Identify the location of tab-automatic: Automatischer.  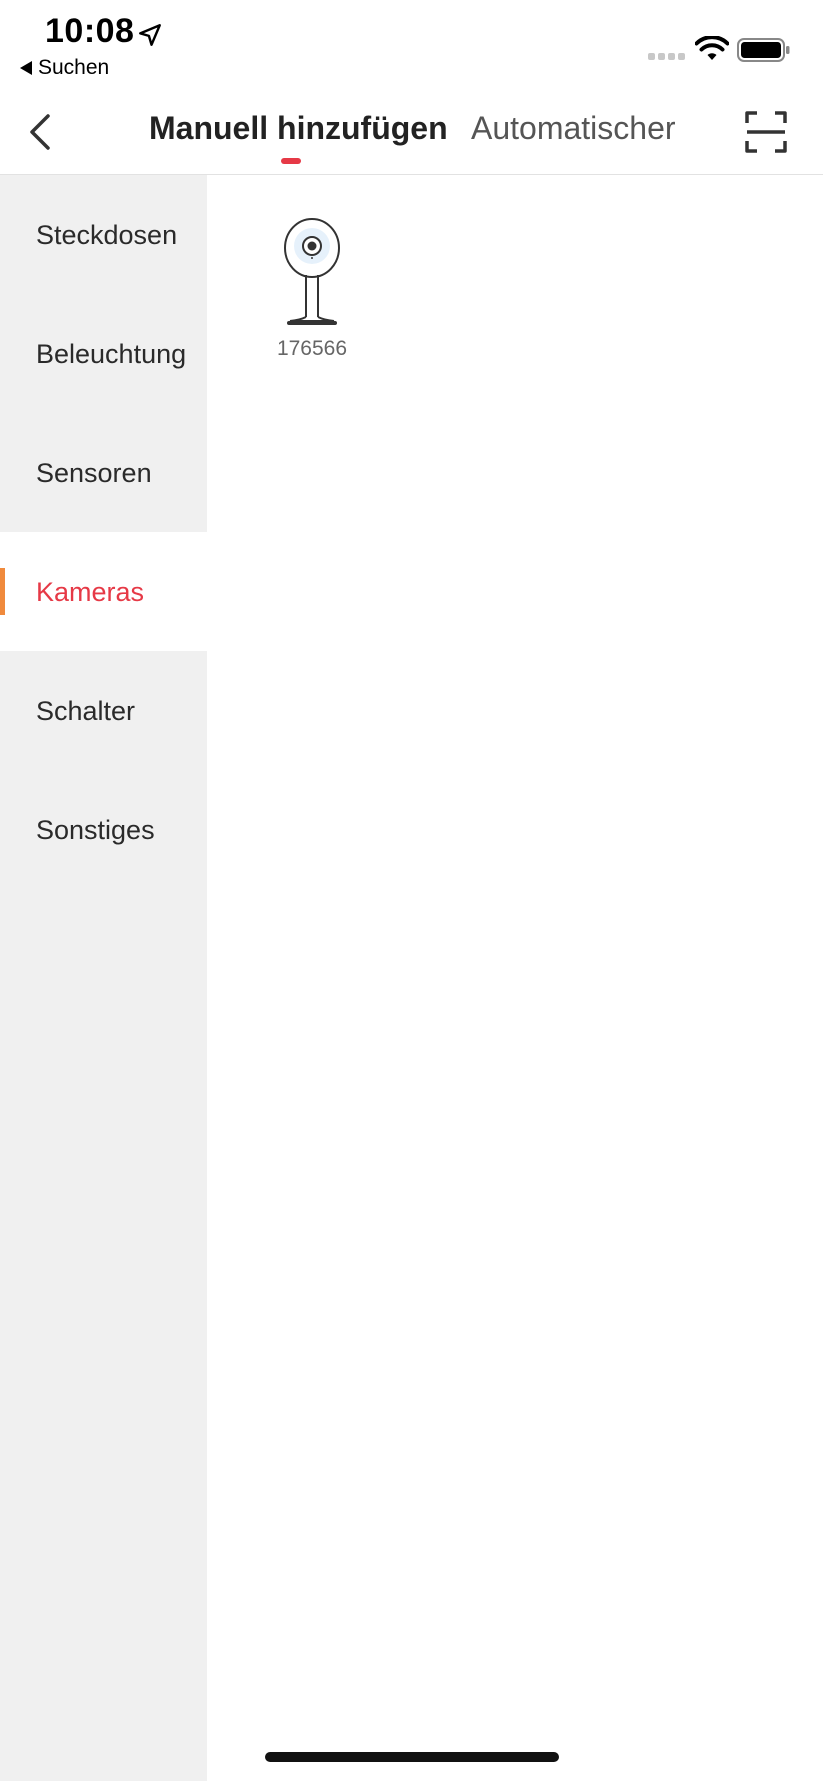
(573, 128).